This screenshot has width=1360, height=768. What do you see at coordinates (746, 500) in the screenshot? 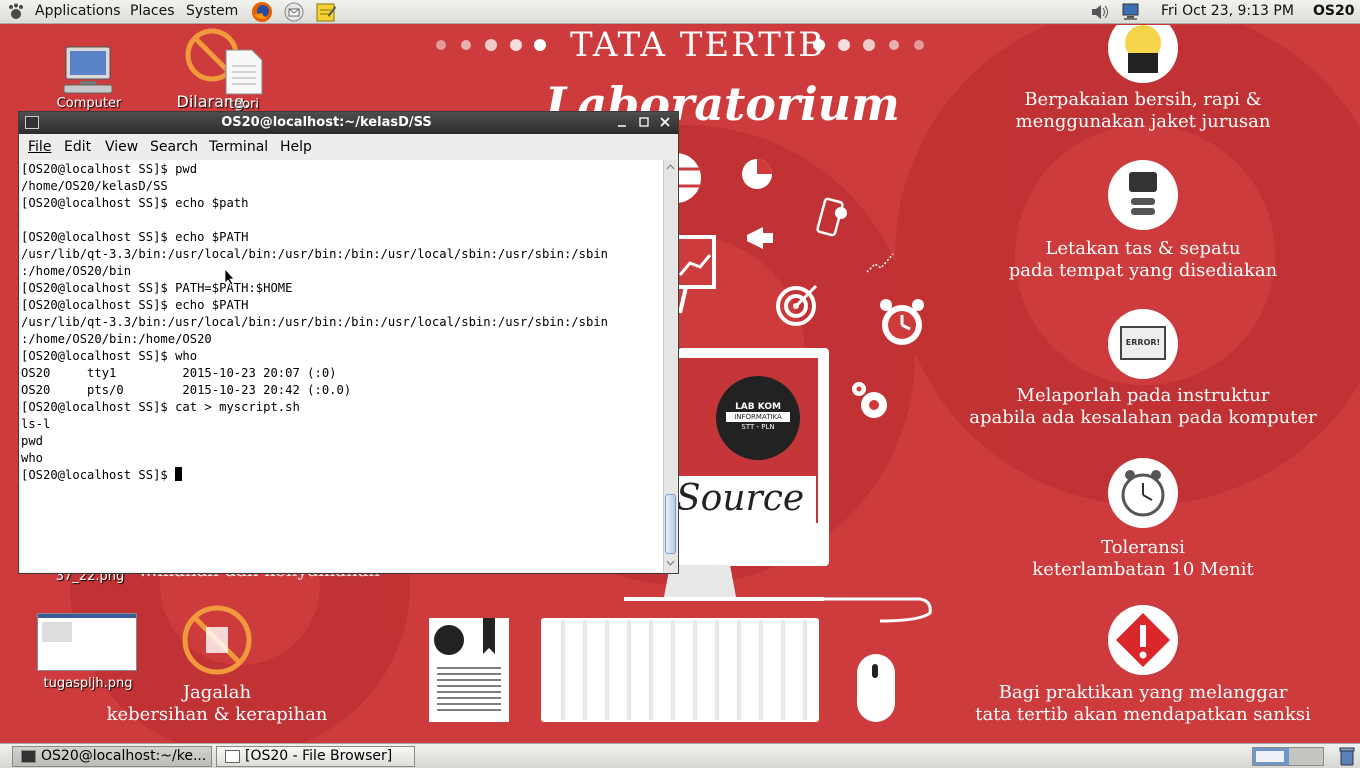
I see `monitor-text: Source` at bounding box center [746, 500].